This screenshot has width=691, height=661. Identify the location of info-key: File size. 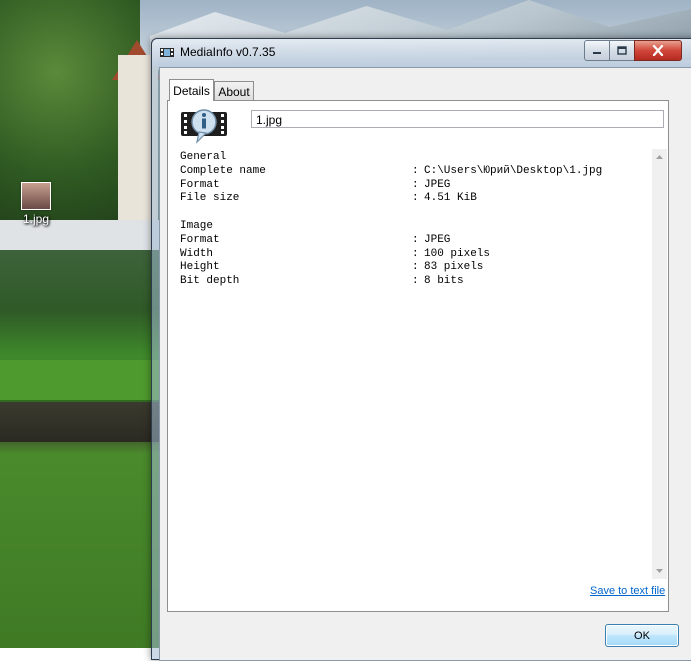
(210, 198).